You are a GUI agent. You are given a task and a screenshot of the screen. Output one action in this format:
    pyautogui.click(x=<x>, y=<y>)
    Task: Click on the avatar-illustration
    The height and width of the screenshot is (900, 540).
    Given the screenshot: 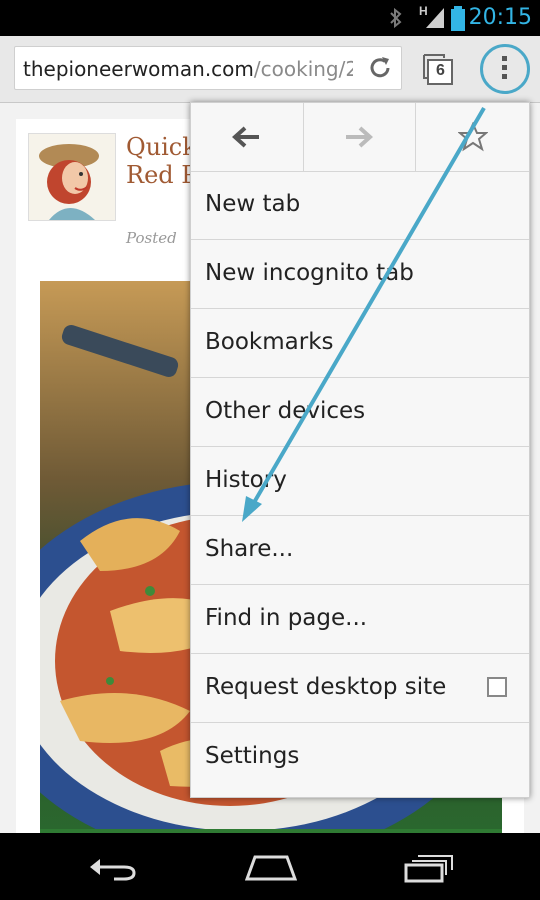 What is the action you would take?
    pyautogui.click(x=72, y=177)
    